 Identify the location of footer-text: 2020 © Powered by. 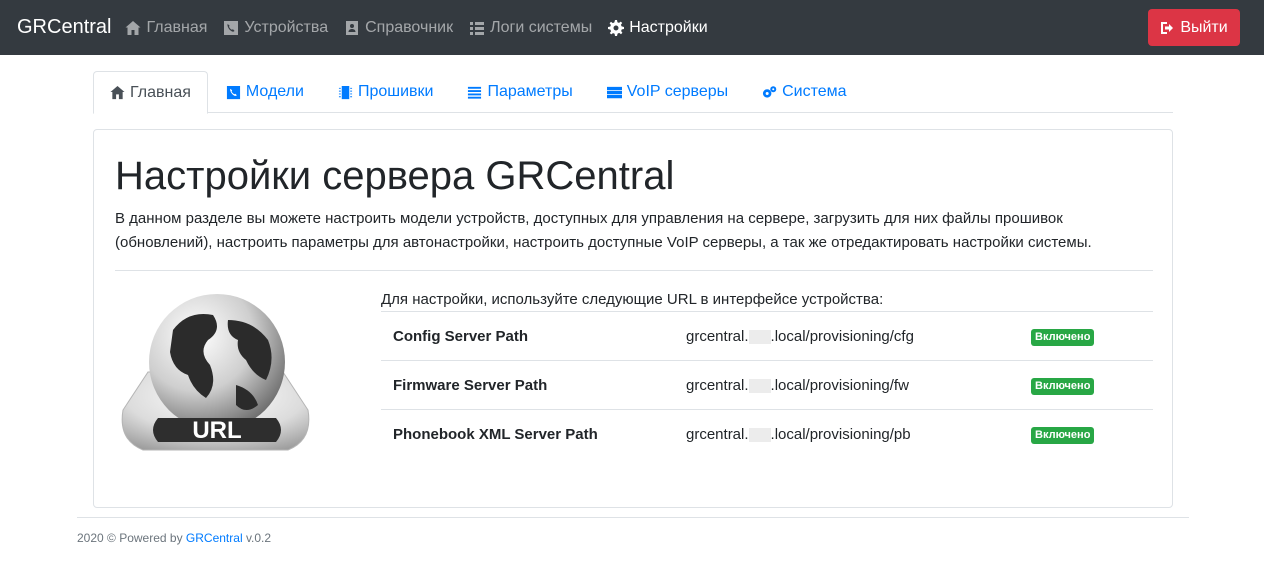
(131, 538).